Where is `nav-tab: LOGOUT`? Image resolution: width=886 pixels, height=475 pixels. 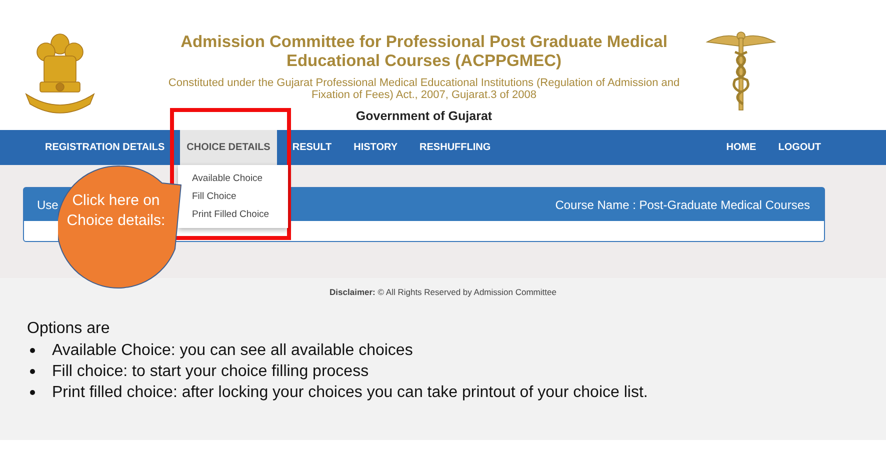 nav-tab: LOGOUT is located at coordinates (799, 147).